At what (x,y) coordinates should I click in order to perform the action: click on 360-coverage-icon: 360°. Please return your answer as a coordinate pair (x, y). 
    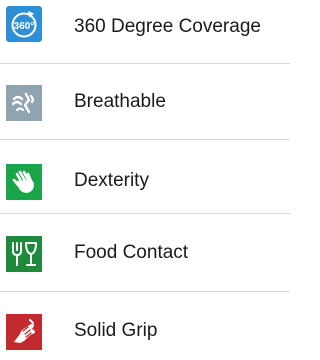
    Looking at the image, I should click on (24, 24).